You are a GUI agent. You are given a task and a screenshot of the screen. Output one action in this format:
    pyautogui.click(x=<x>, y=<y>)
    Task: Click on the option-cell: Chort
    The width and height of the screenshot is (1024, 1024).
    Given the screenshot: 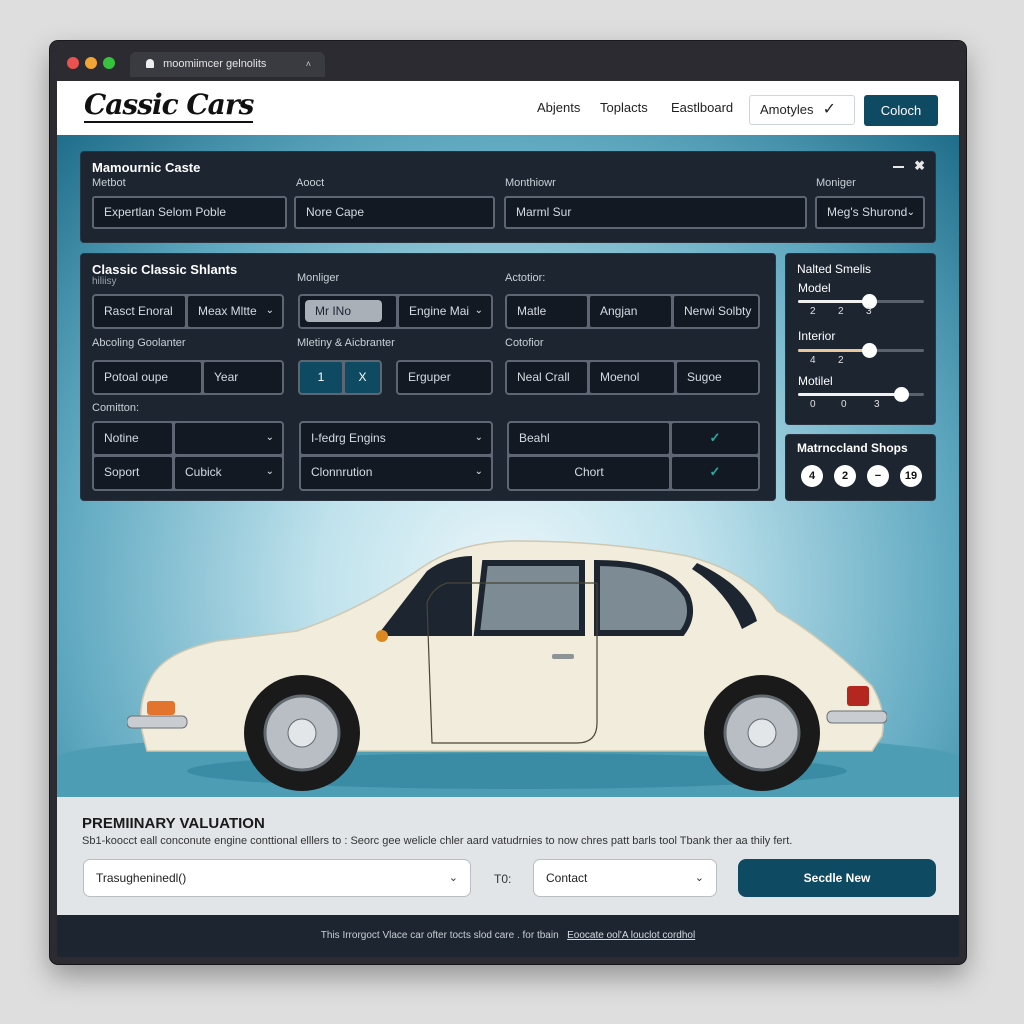 What is the action you would take?
    pyautogui.click(x=589, y=473)
    